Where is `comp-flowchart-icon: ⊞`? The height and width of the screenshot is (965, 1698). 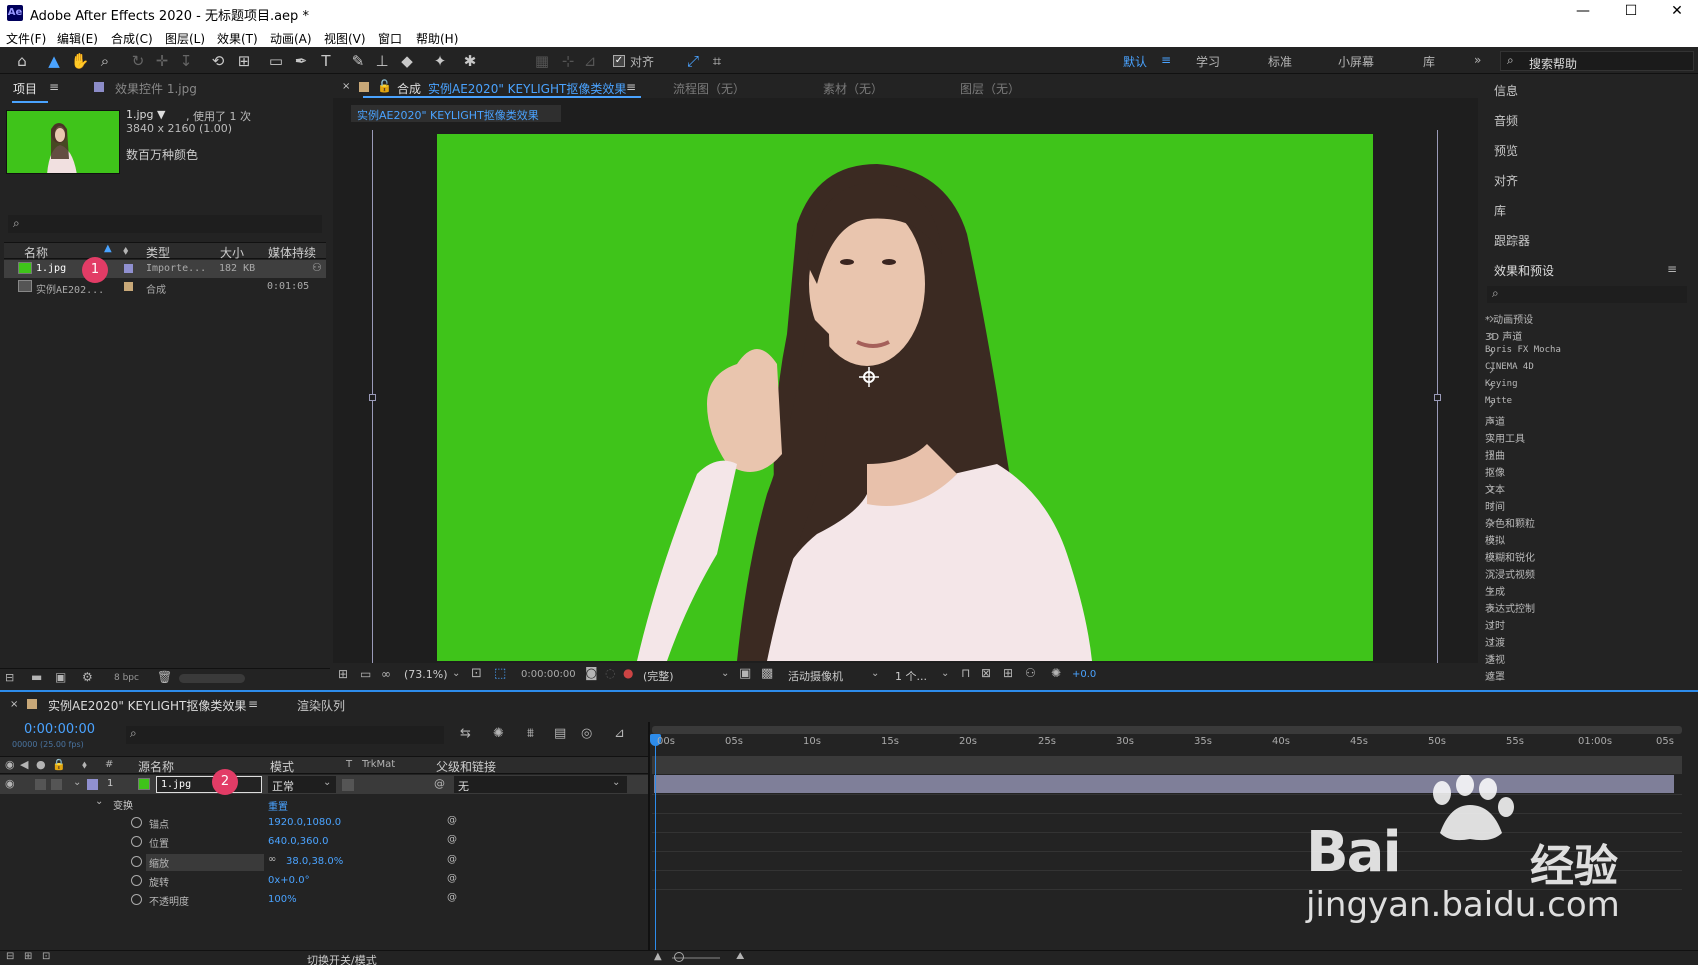 comp-flowchart-icon: ⊞ is located at coordinates (1008, 673).